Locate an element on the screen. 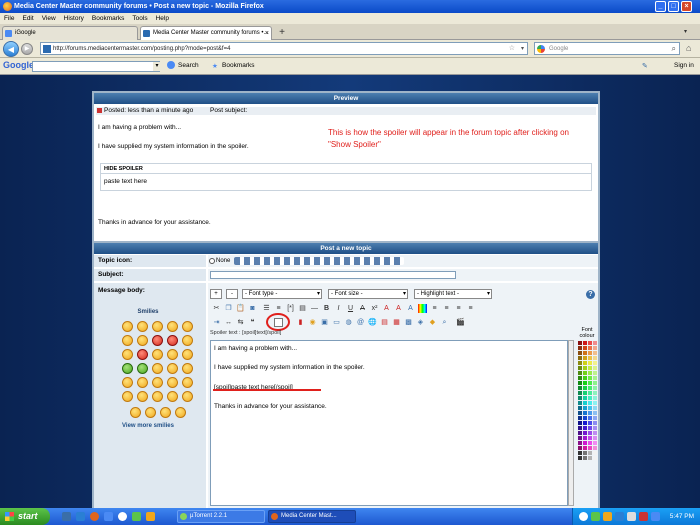 Image resolution: width=700 pixels, height=525 pixels. hr-icon: — is located at coordinates (314, 308).